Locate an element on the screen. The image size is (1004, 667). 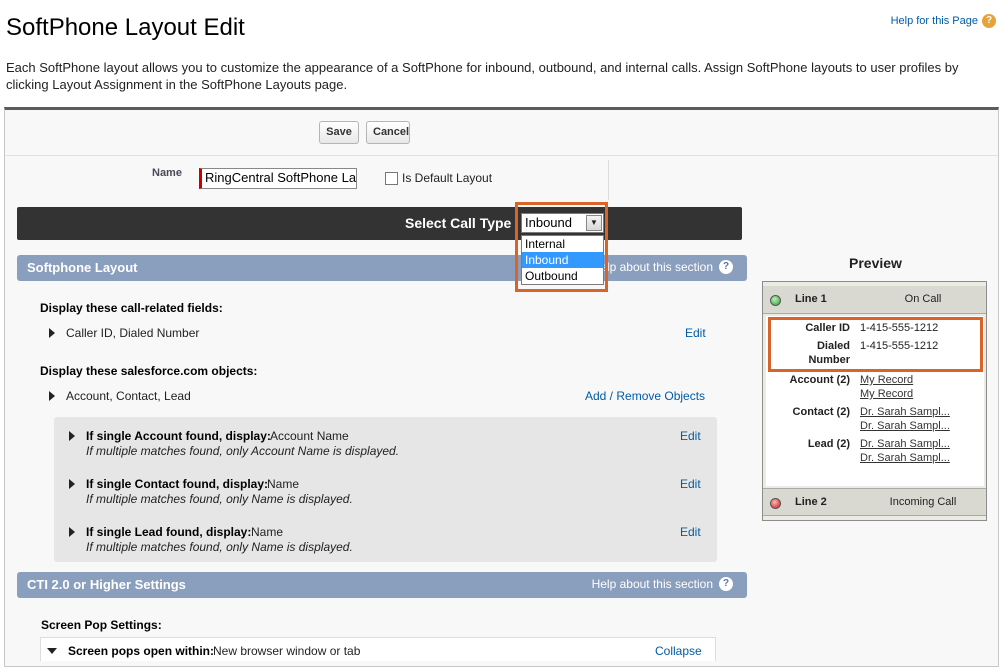
add-remove-objects-link: Add / Remove Objects is located at coordinates (645, 396).